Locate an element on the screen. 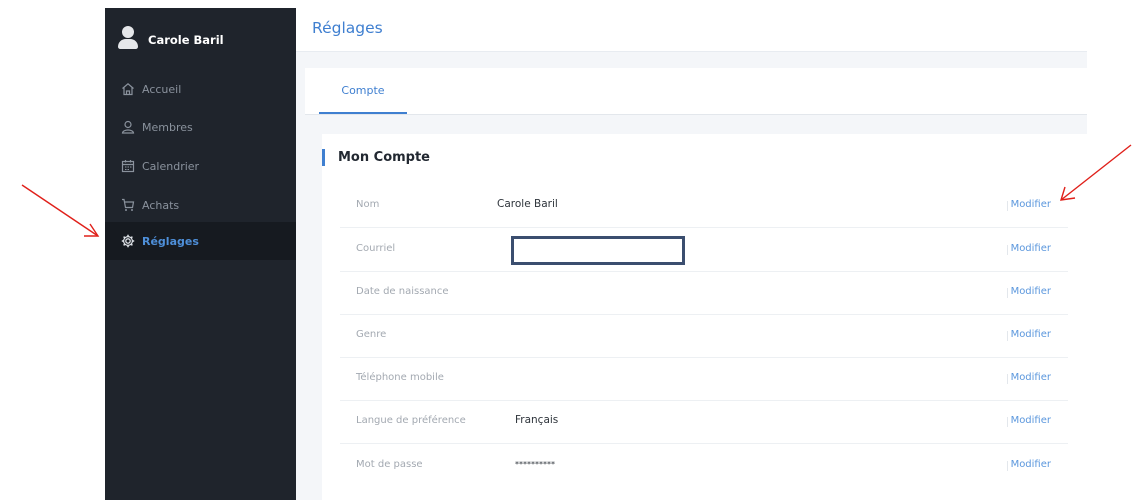  redacted-email-box is located at coordinates (598, 250).